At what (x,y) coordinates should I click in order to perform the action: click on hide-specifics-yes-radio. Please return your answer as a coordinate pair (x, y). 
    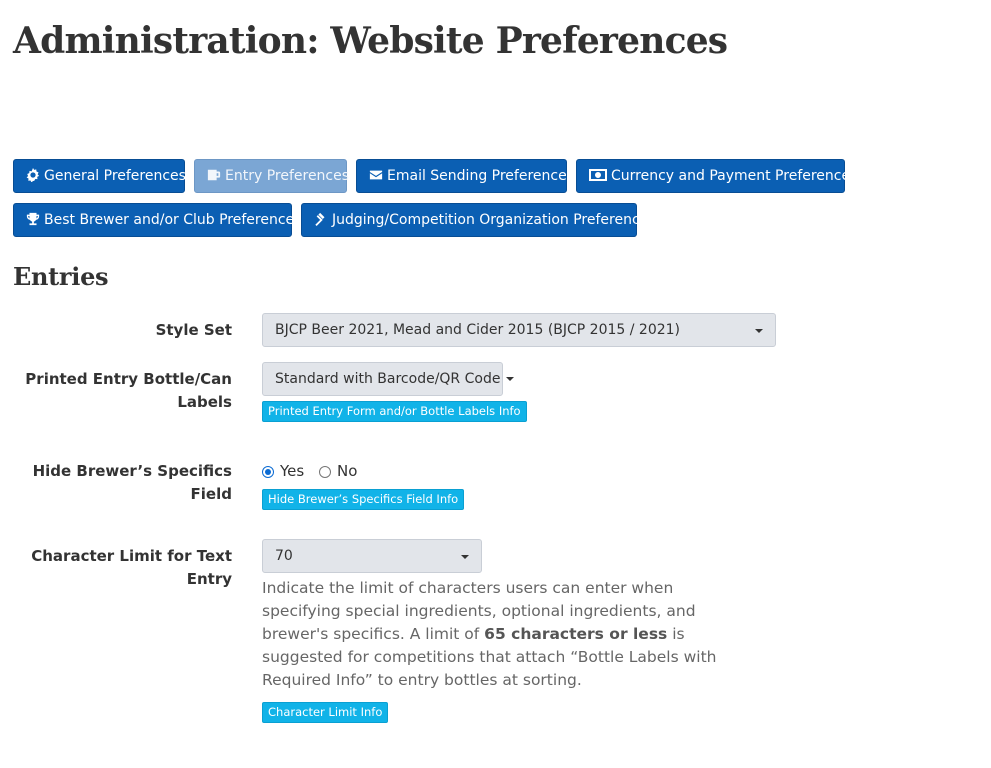
    Looking at the image, I should click on (268, 472).